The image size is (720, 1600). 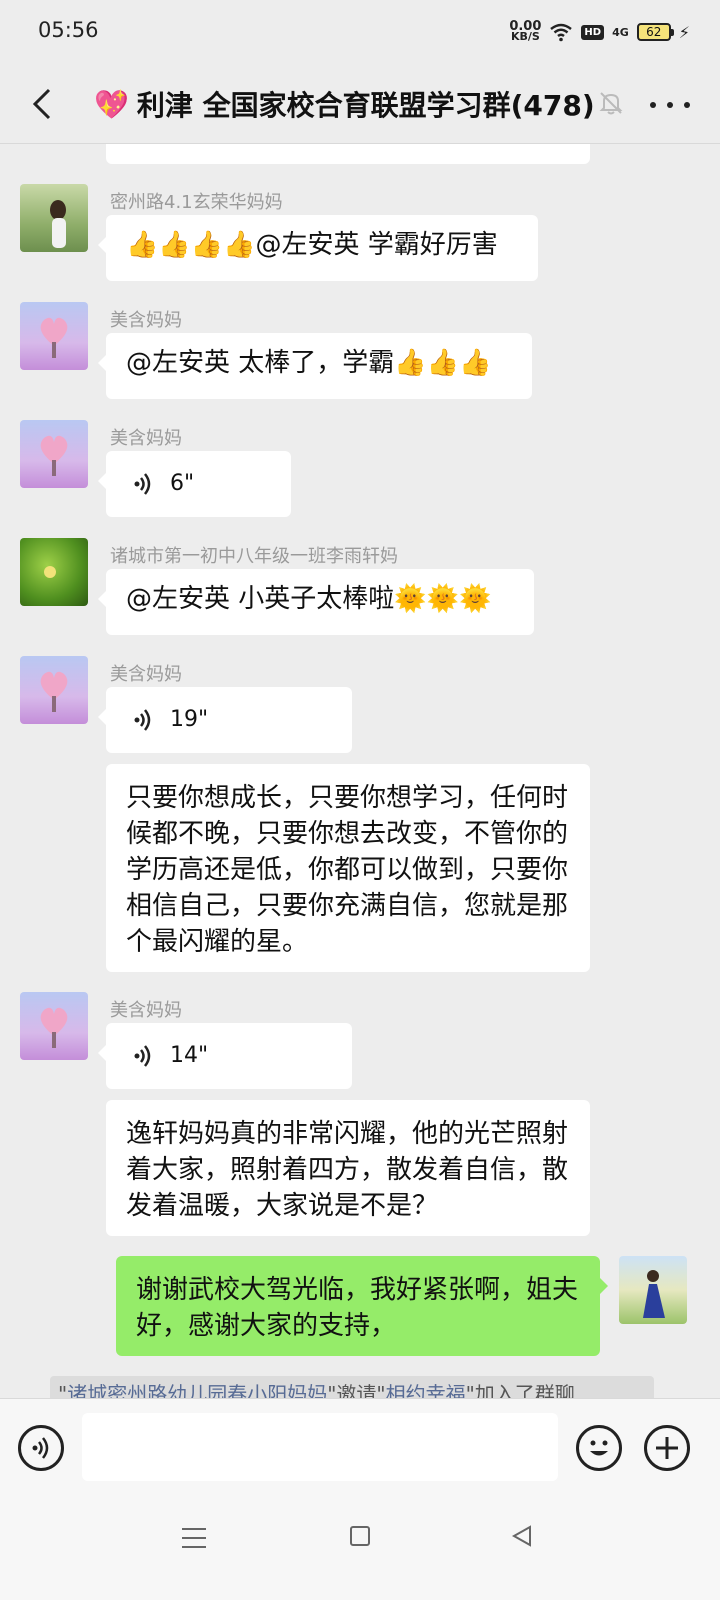 I want to click on more-button, so click(x=670, y=105).